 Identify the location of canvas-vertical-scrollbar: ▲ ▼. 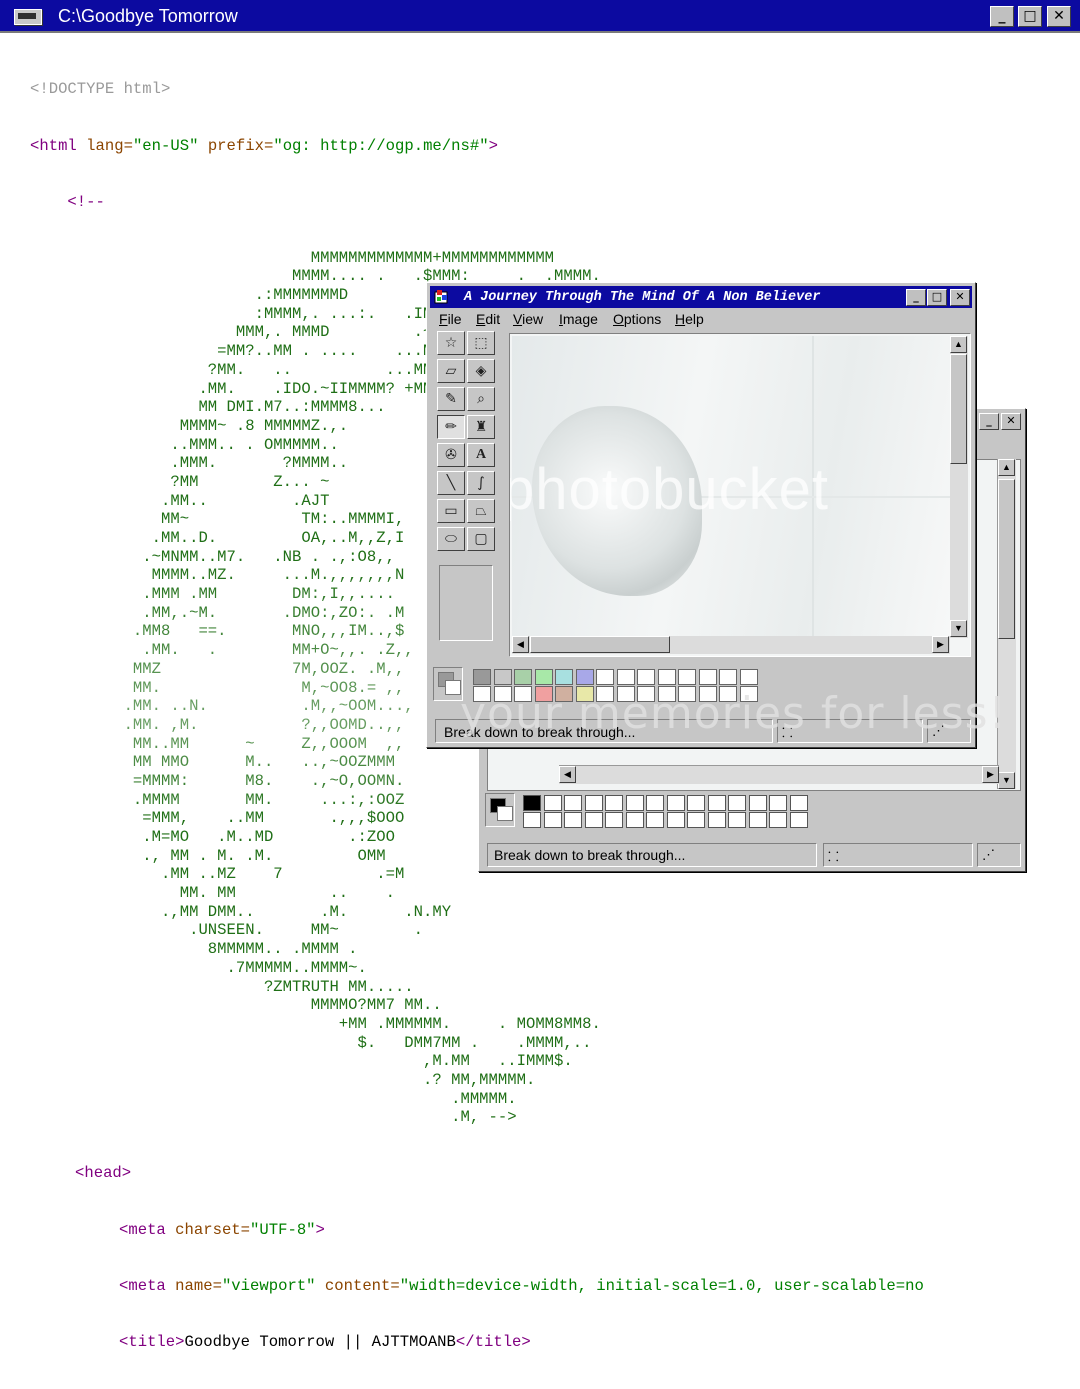
(959, 487).